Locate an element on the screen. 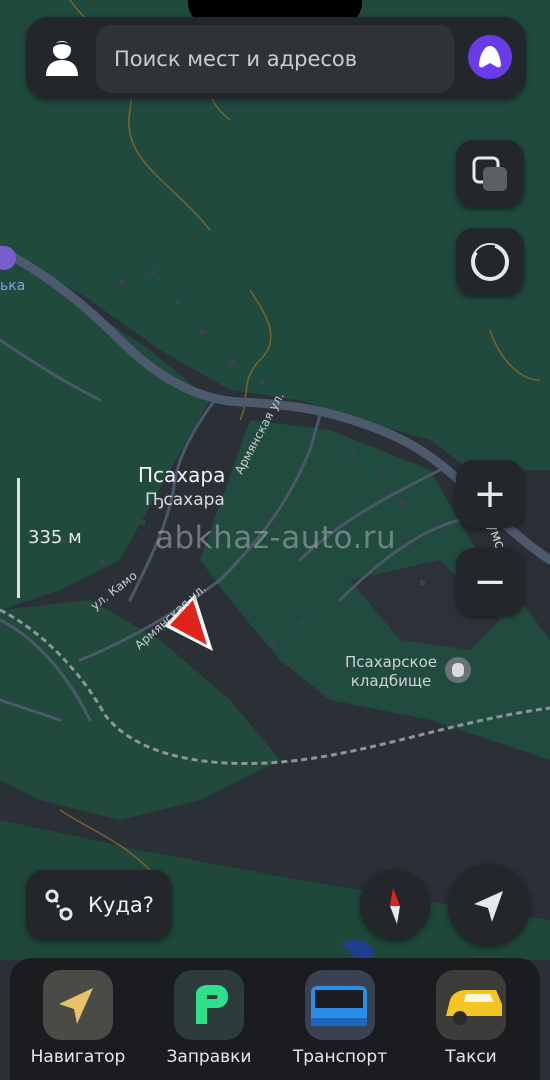  user-silhouette-icon is located at coordinates (62, 58).